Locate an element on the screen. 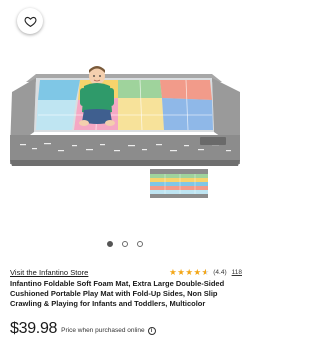 The width and height of the screenshot is (320, 343). price: $39.98 is located at coordinates (34, 328).